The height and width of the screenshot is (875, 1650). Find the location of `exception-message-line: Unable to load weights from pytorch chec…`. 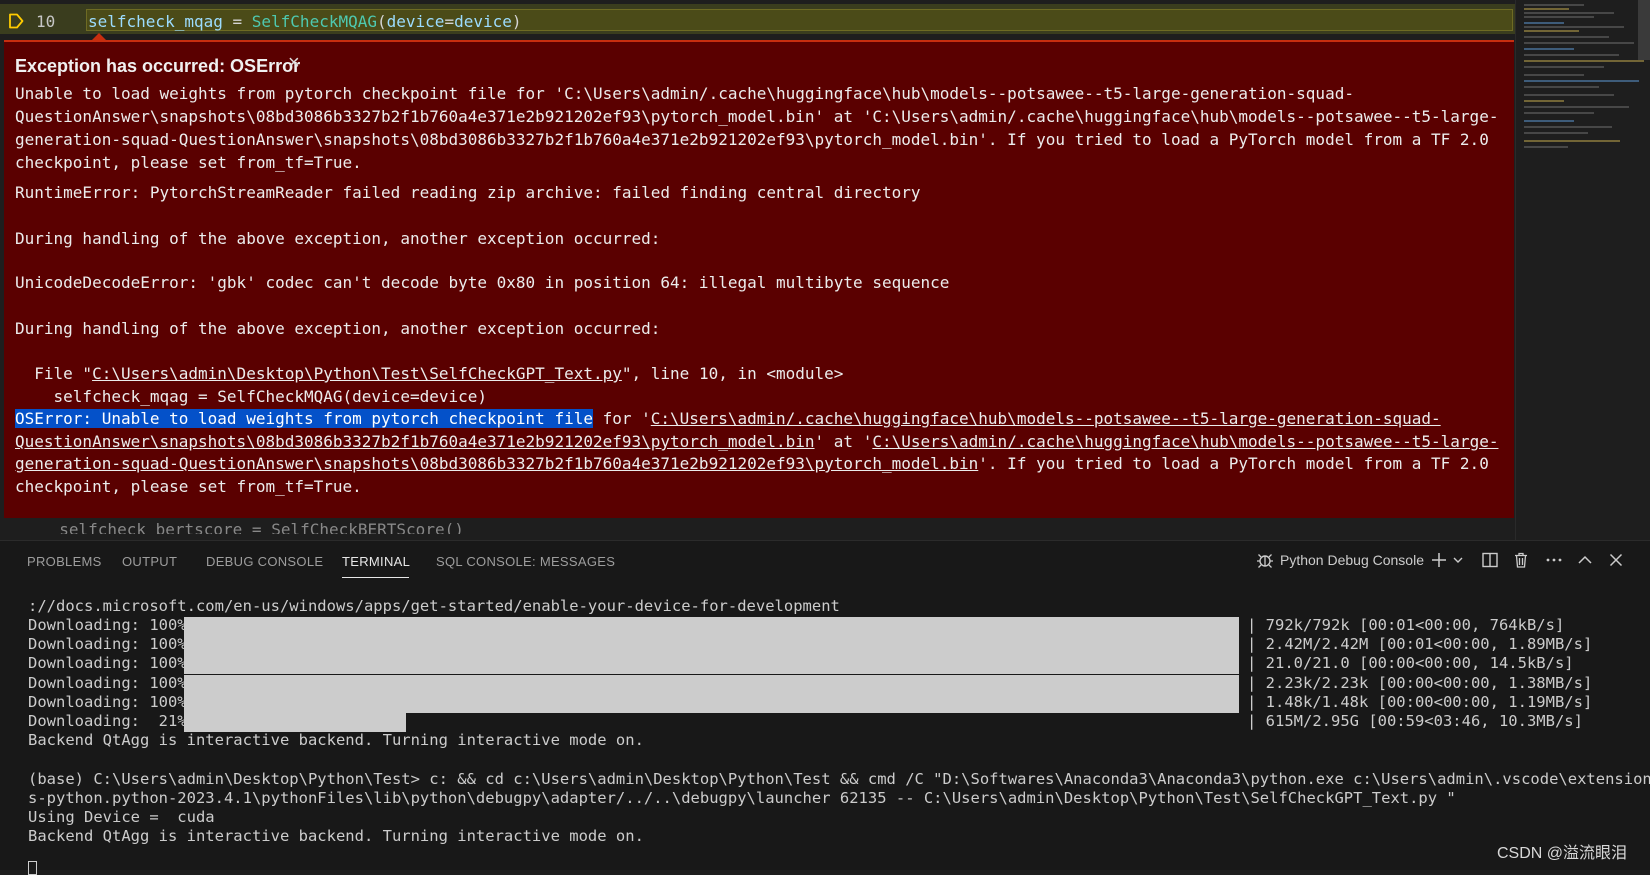

exception-message-line: Unable to load weights from pytorch chec… is located at coordinates (684, 93).